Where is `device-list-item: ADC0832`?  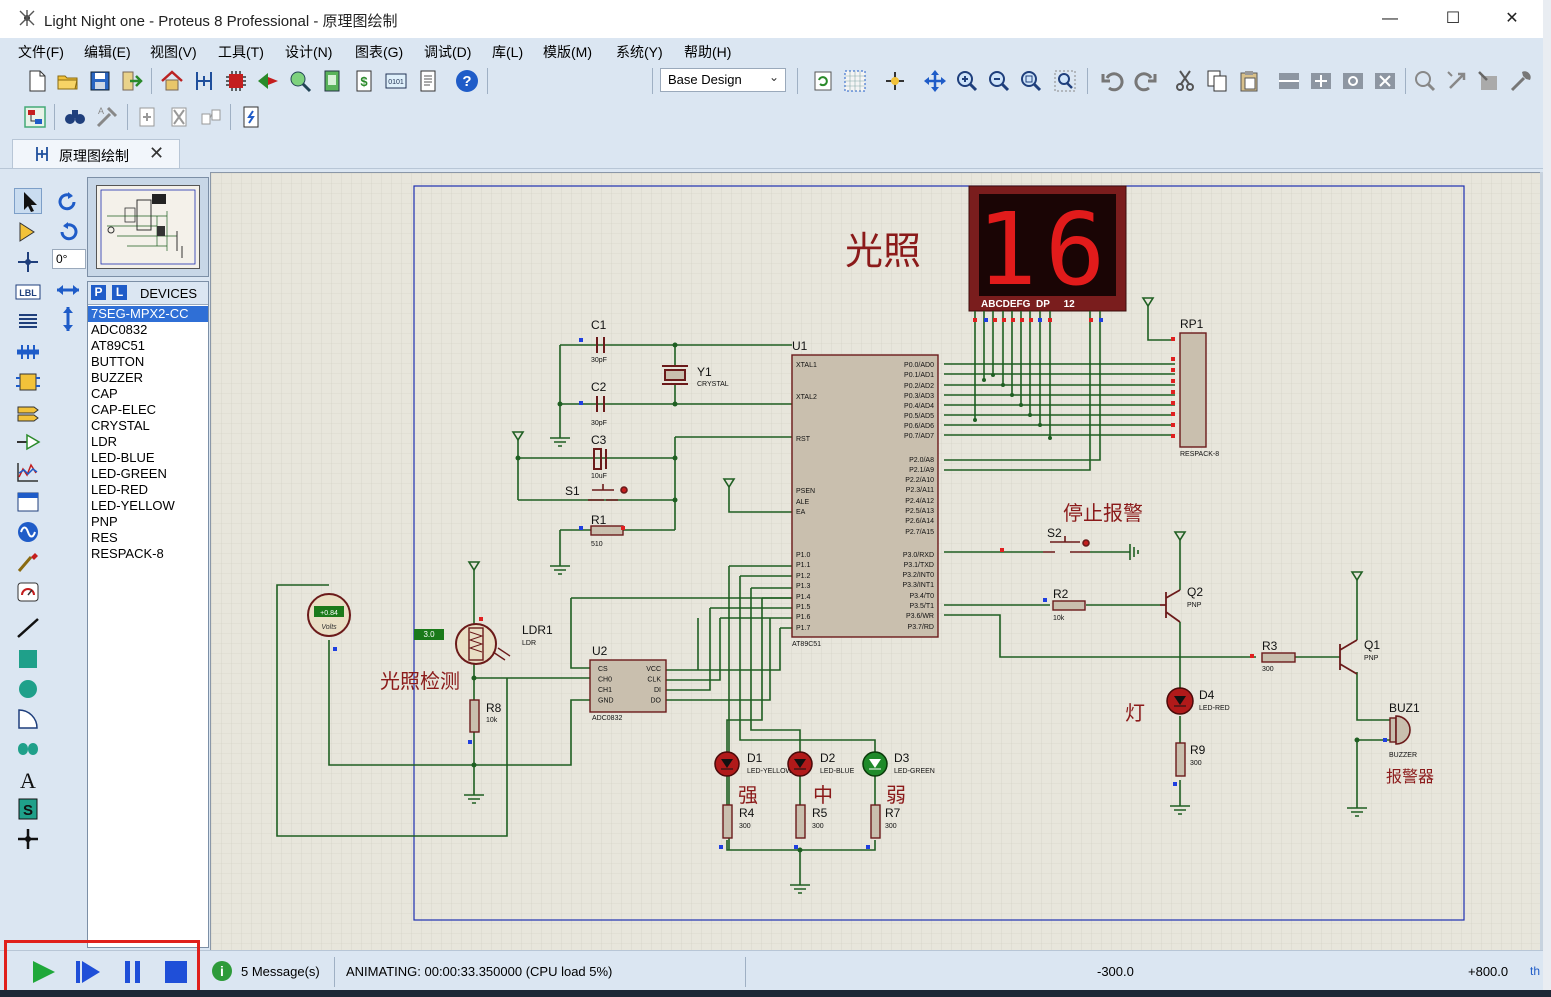 device-list-item: ADC0832 is located at coordinates (148, 330).